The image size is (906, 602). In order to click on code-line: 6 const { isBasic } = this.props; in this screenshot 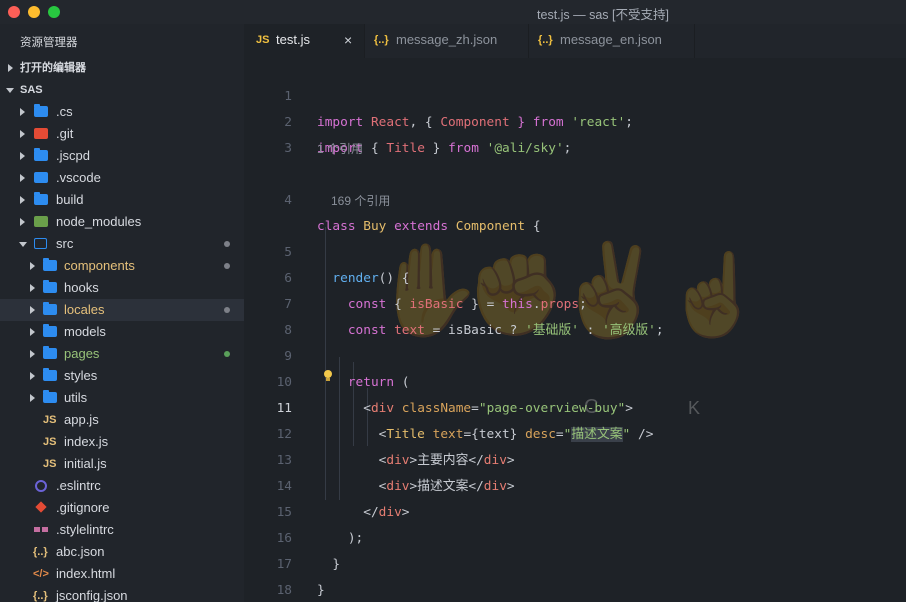, I will do `click(435, 291)`.